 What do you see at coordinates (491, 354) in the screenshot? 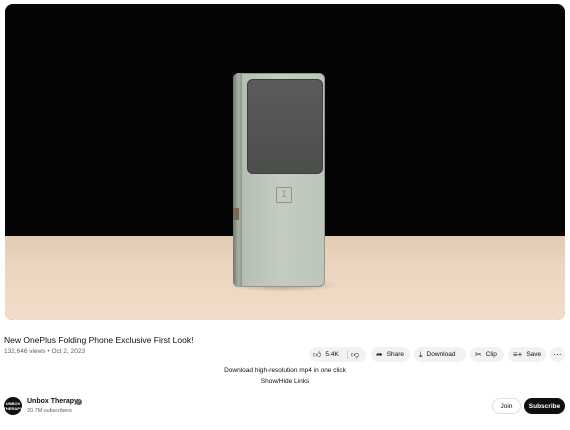
I see `clip-label: Clip` at bounding box center [491, 354].